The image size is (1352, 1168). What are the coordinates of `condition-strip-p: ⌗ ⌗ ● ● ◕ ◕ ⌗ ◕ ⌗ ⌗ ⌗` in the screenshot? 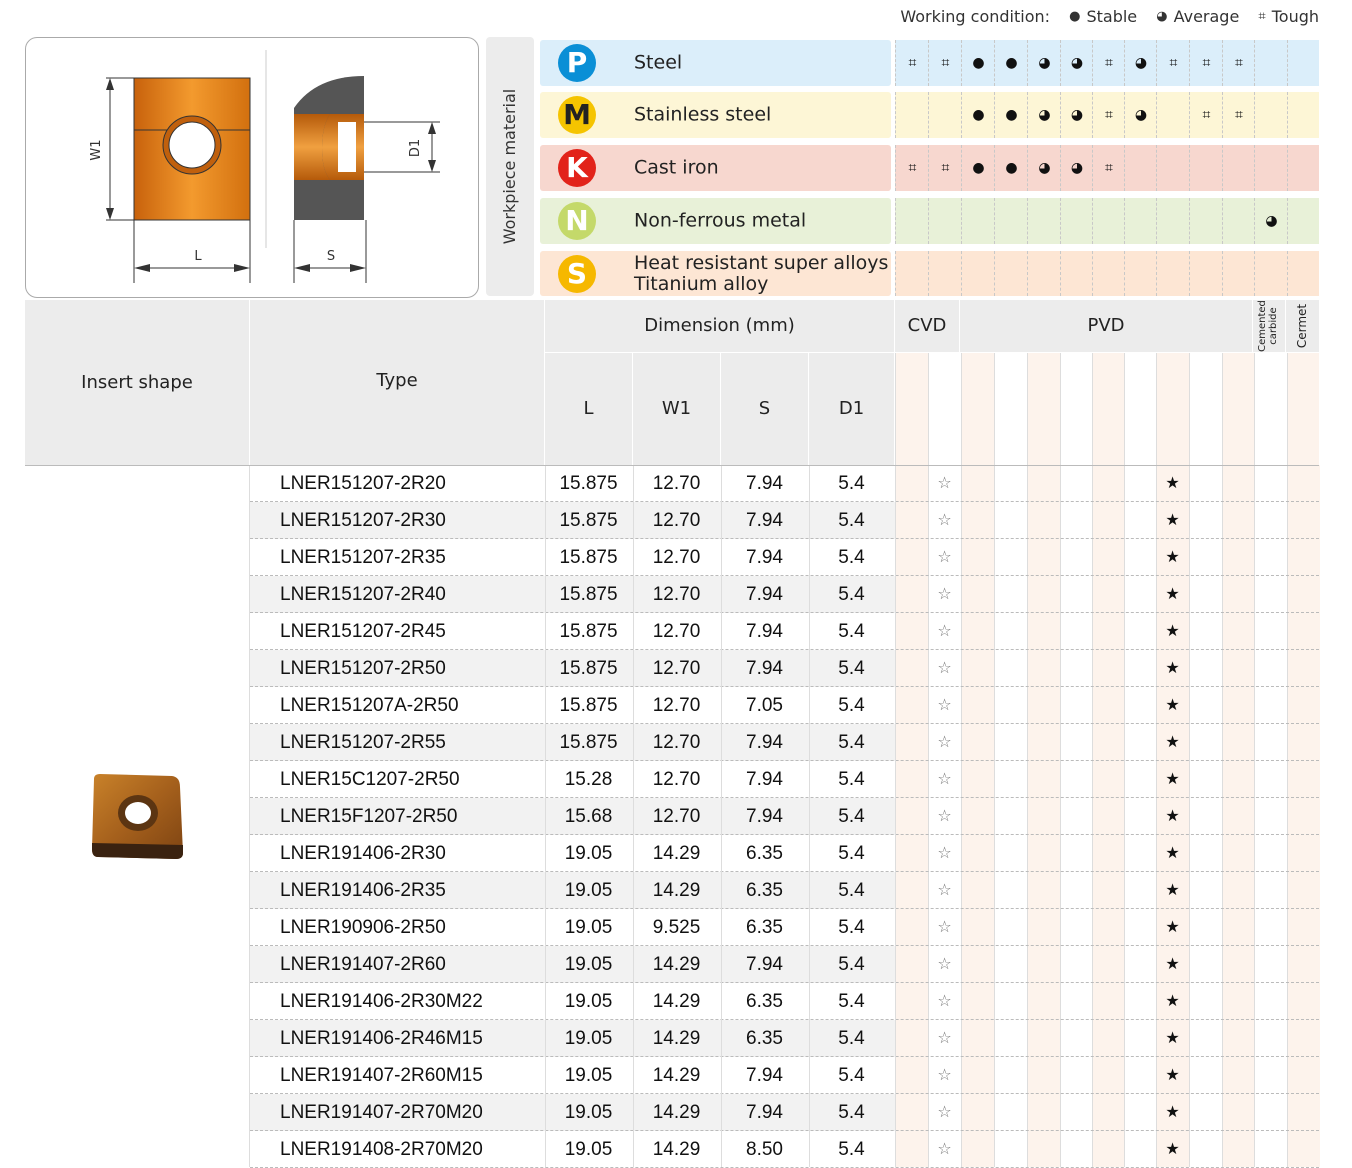 It's located at (1107, 63).